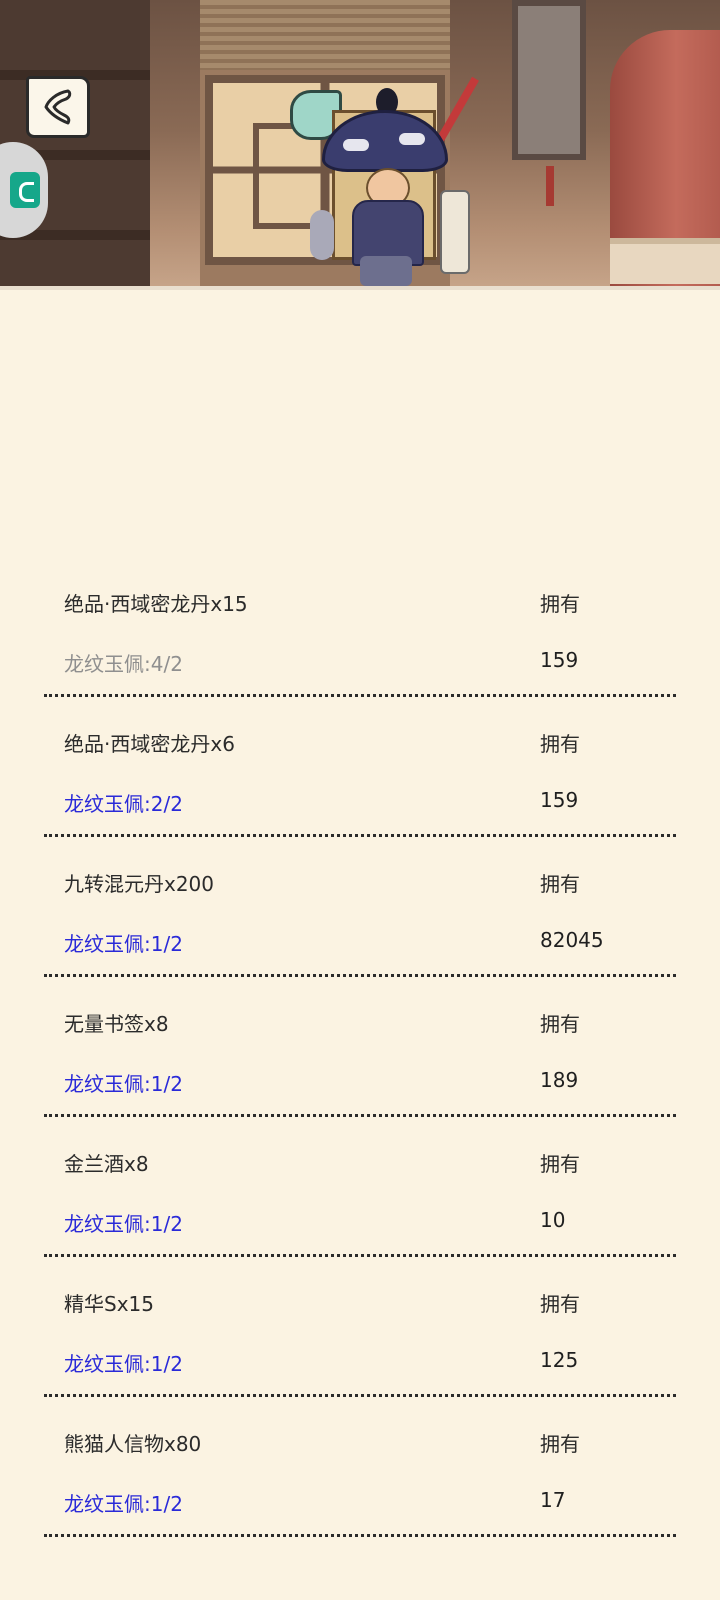 The width and height of the screenshot is (720, 1600). I want to click on list-item: 精华Sx15 拥有 龙纹玉佩:1/2 125, so click(360, 1340).